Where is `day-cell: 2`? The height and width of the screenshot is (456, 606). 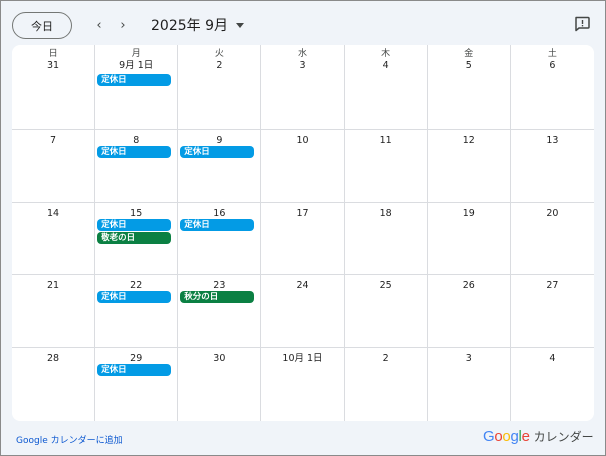 day-cell: 2 is located at coordinates (386, 384).